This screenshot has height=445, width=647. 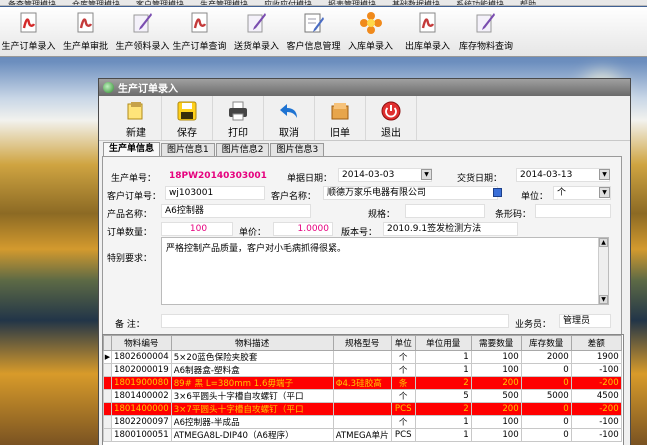 What do you see at coordinates (352, 3) in the screenshot?
I see `top-menu-item: 报表管理模块` at bounding box center [352, 3].